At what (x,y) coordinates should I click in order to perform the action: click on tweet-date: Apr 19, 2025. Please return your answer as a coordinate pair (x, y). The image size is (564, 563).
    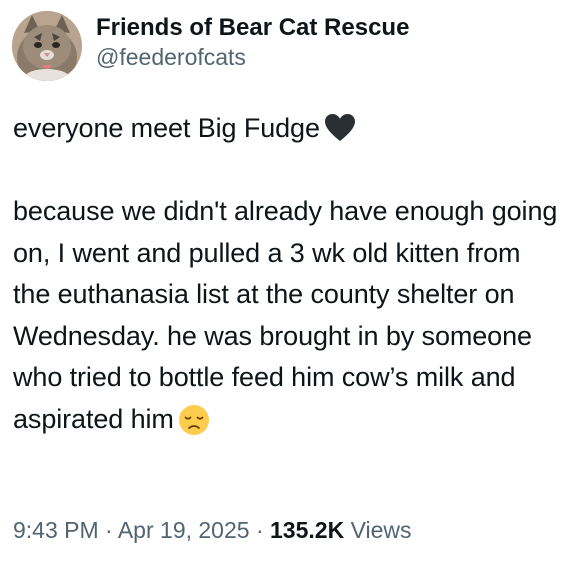
    Looking at the image, I should click on (184, 530).